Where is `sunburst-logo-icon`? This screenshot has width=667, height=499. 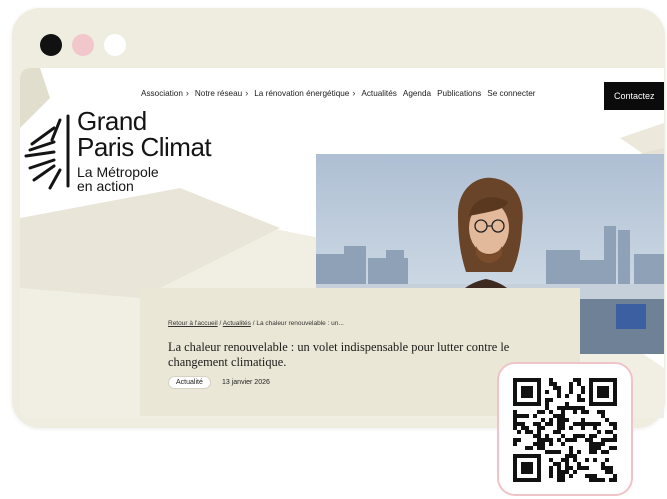
sunburst-logo-icon is located at coordinates (48, 151).